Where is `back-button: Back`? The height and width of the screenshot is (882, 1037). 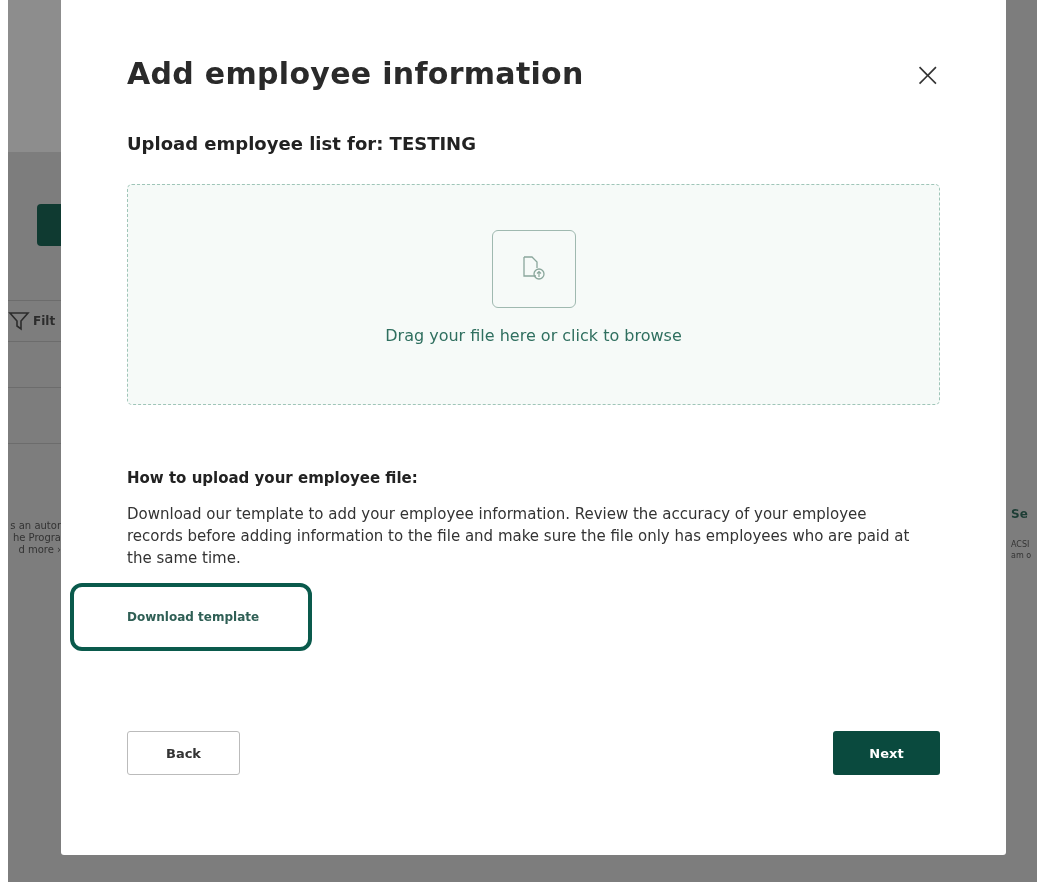 back-button: Back is located at coordinates (183, 753).